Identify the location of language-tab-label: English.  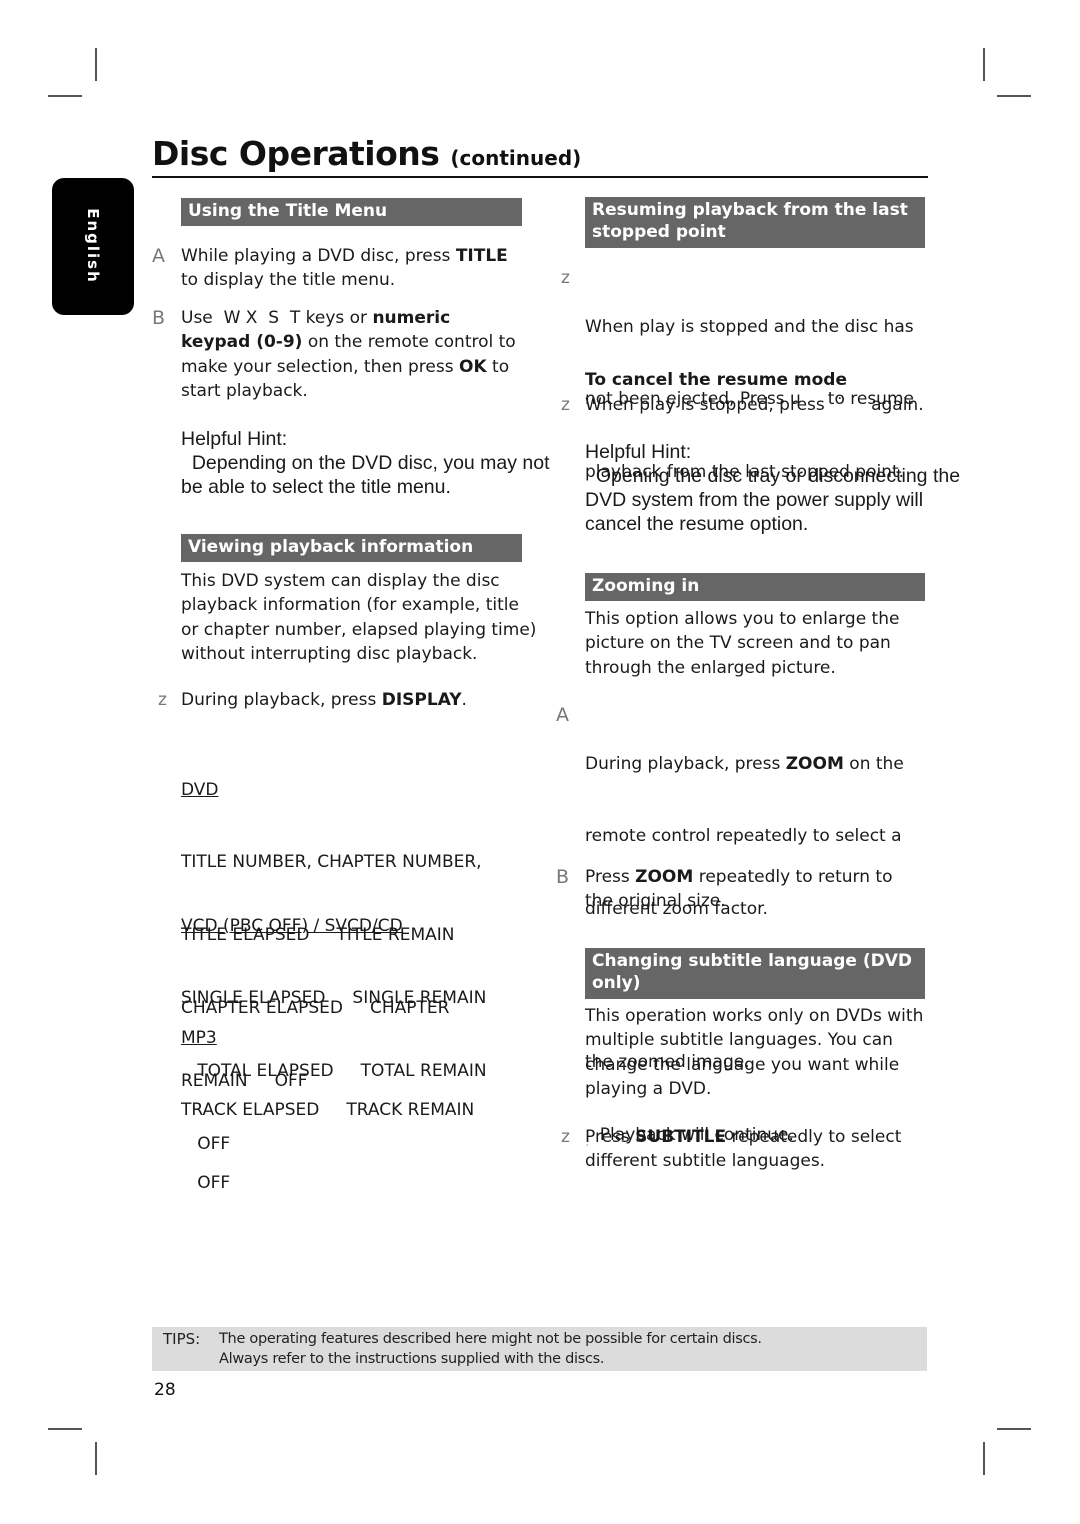
(93, 246).